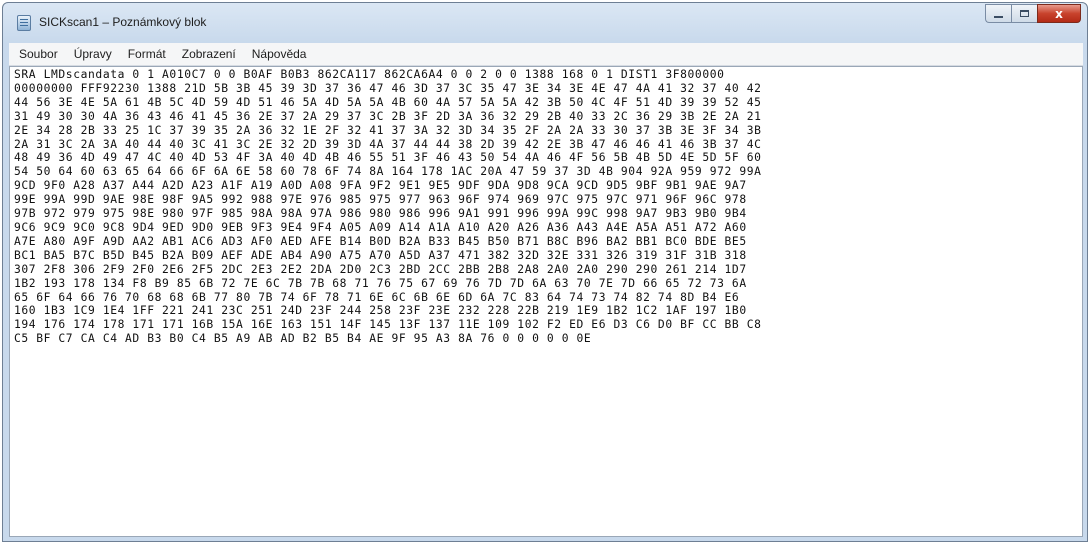  Describe the element at coordinates (93, 54) in the screenshot. I see `menu-edit: Úpravy` at that location.